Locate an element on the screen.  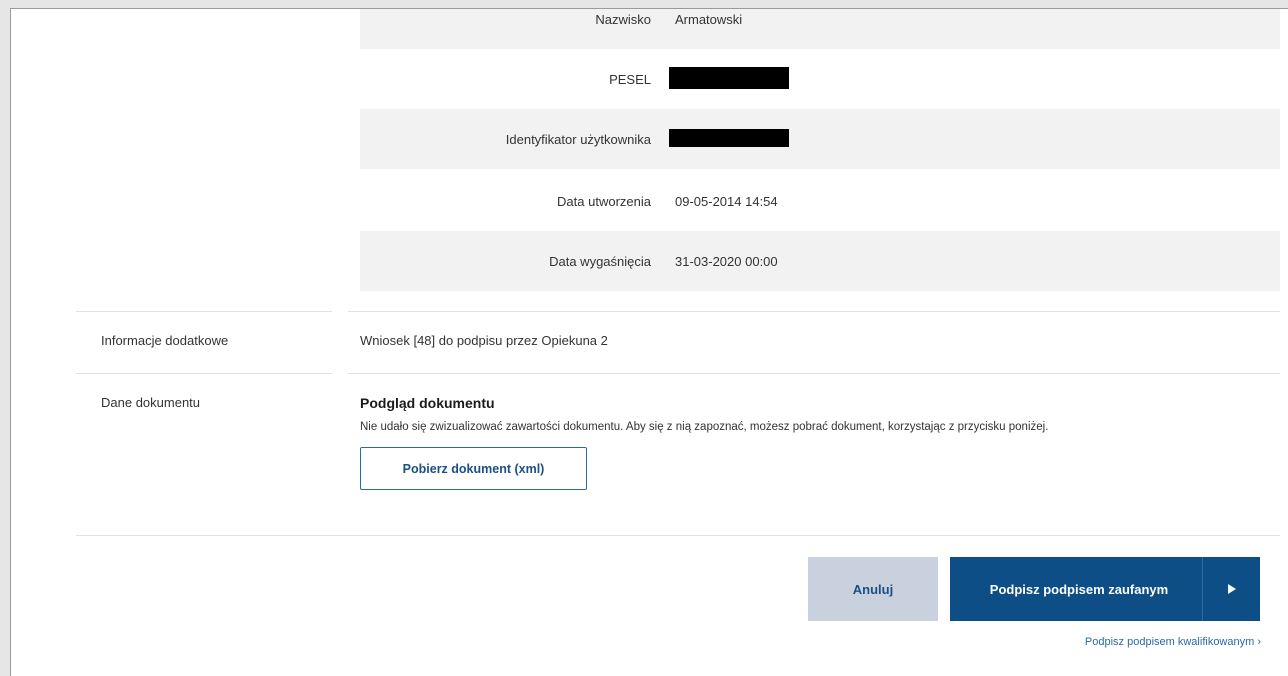
additional-info-value: Wniosek [48] do podpisu przez Opiekuna 2 is located at coordinates (484, 340).